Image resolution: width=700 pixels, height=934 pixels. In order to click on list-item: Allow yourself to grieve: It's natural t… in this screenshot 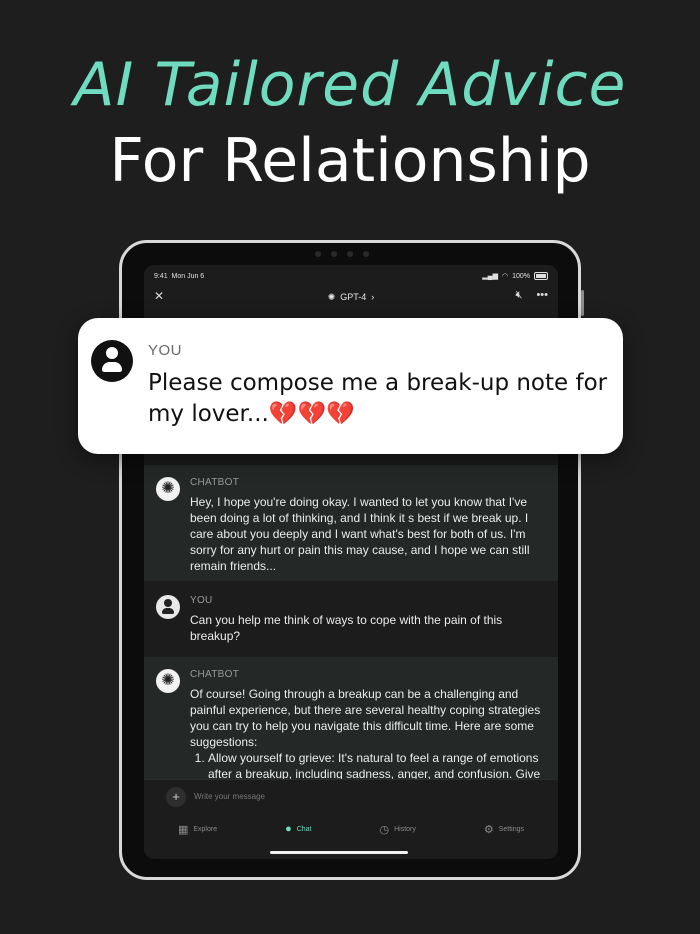, I will do `click(376, 764)`.